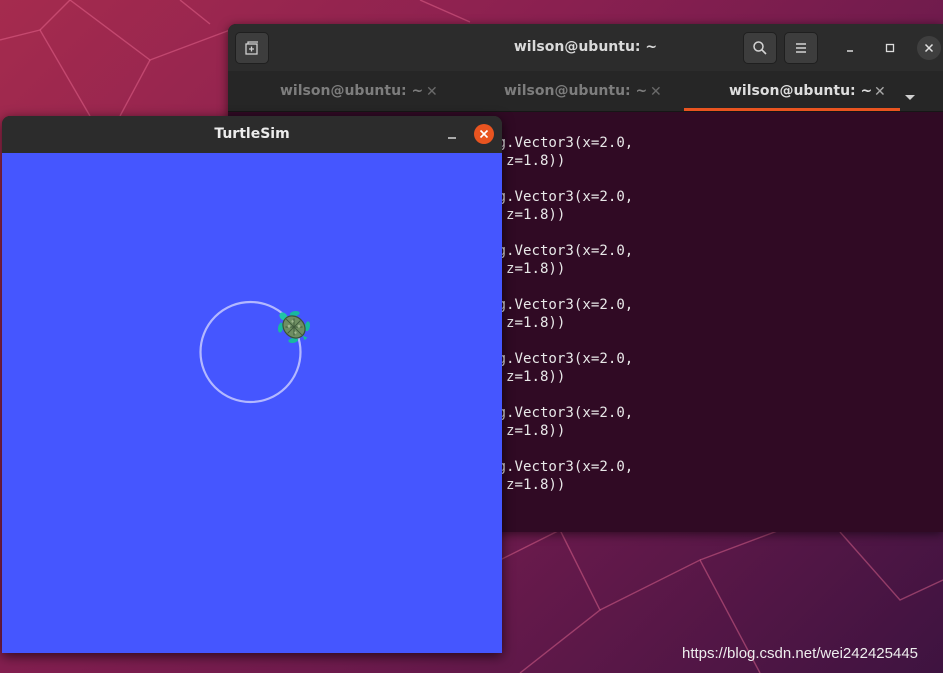  Describe the element at coordinates (800, 653) in the screenshot. I see `watermark: https://blog.csdn.net/wei242425445` at that location.